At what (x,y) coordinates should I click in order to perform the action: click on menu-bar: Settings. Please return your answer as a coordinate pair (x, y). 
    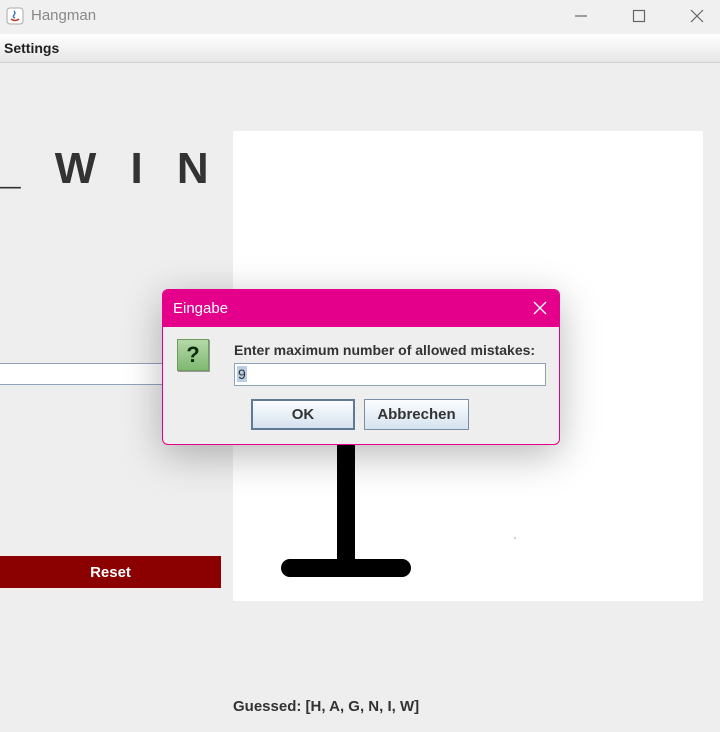
    Looking at the image, I should click on (360, 48).